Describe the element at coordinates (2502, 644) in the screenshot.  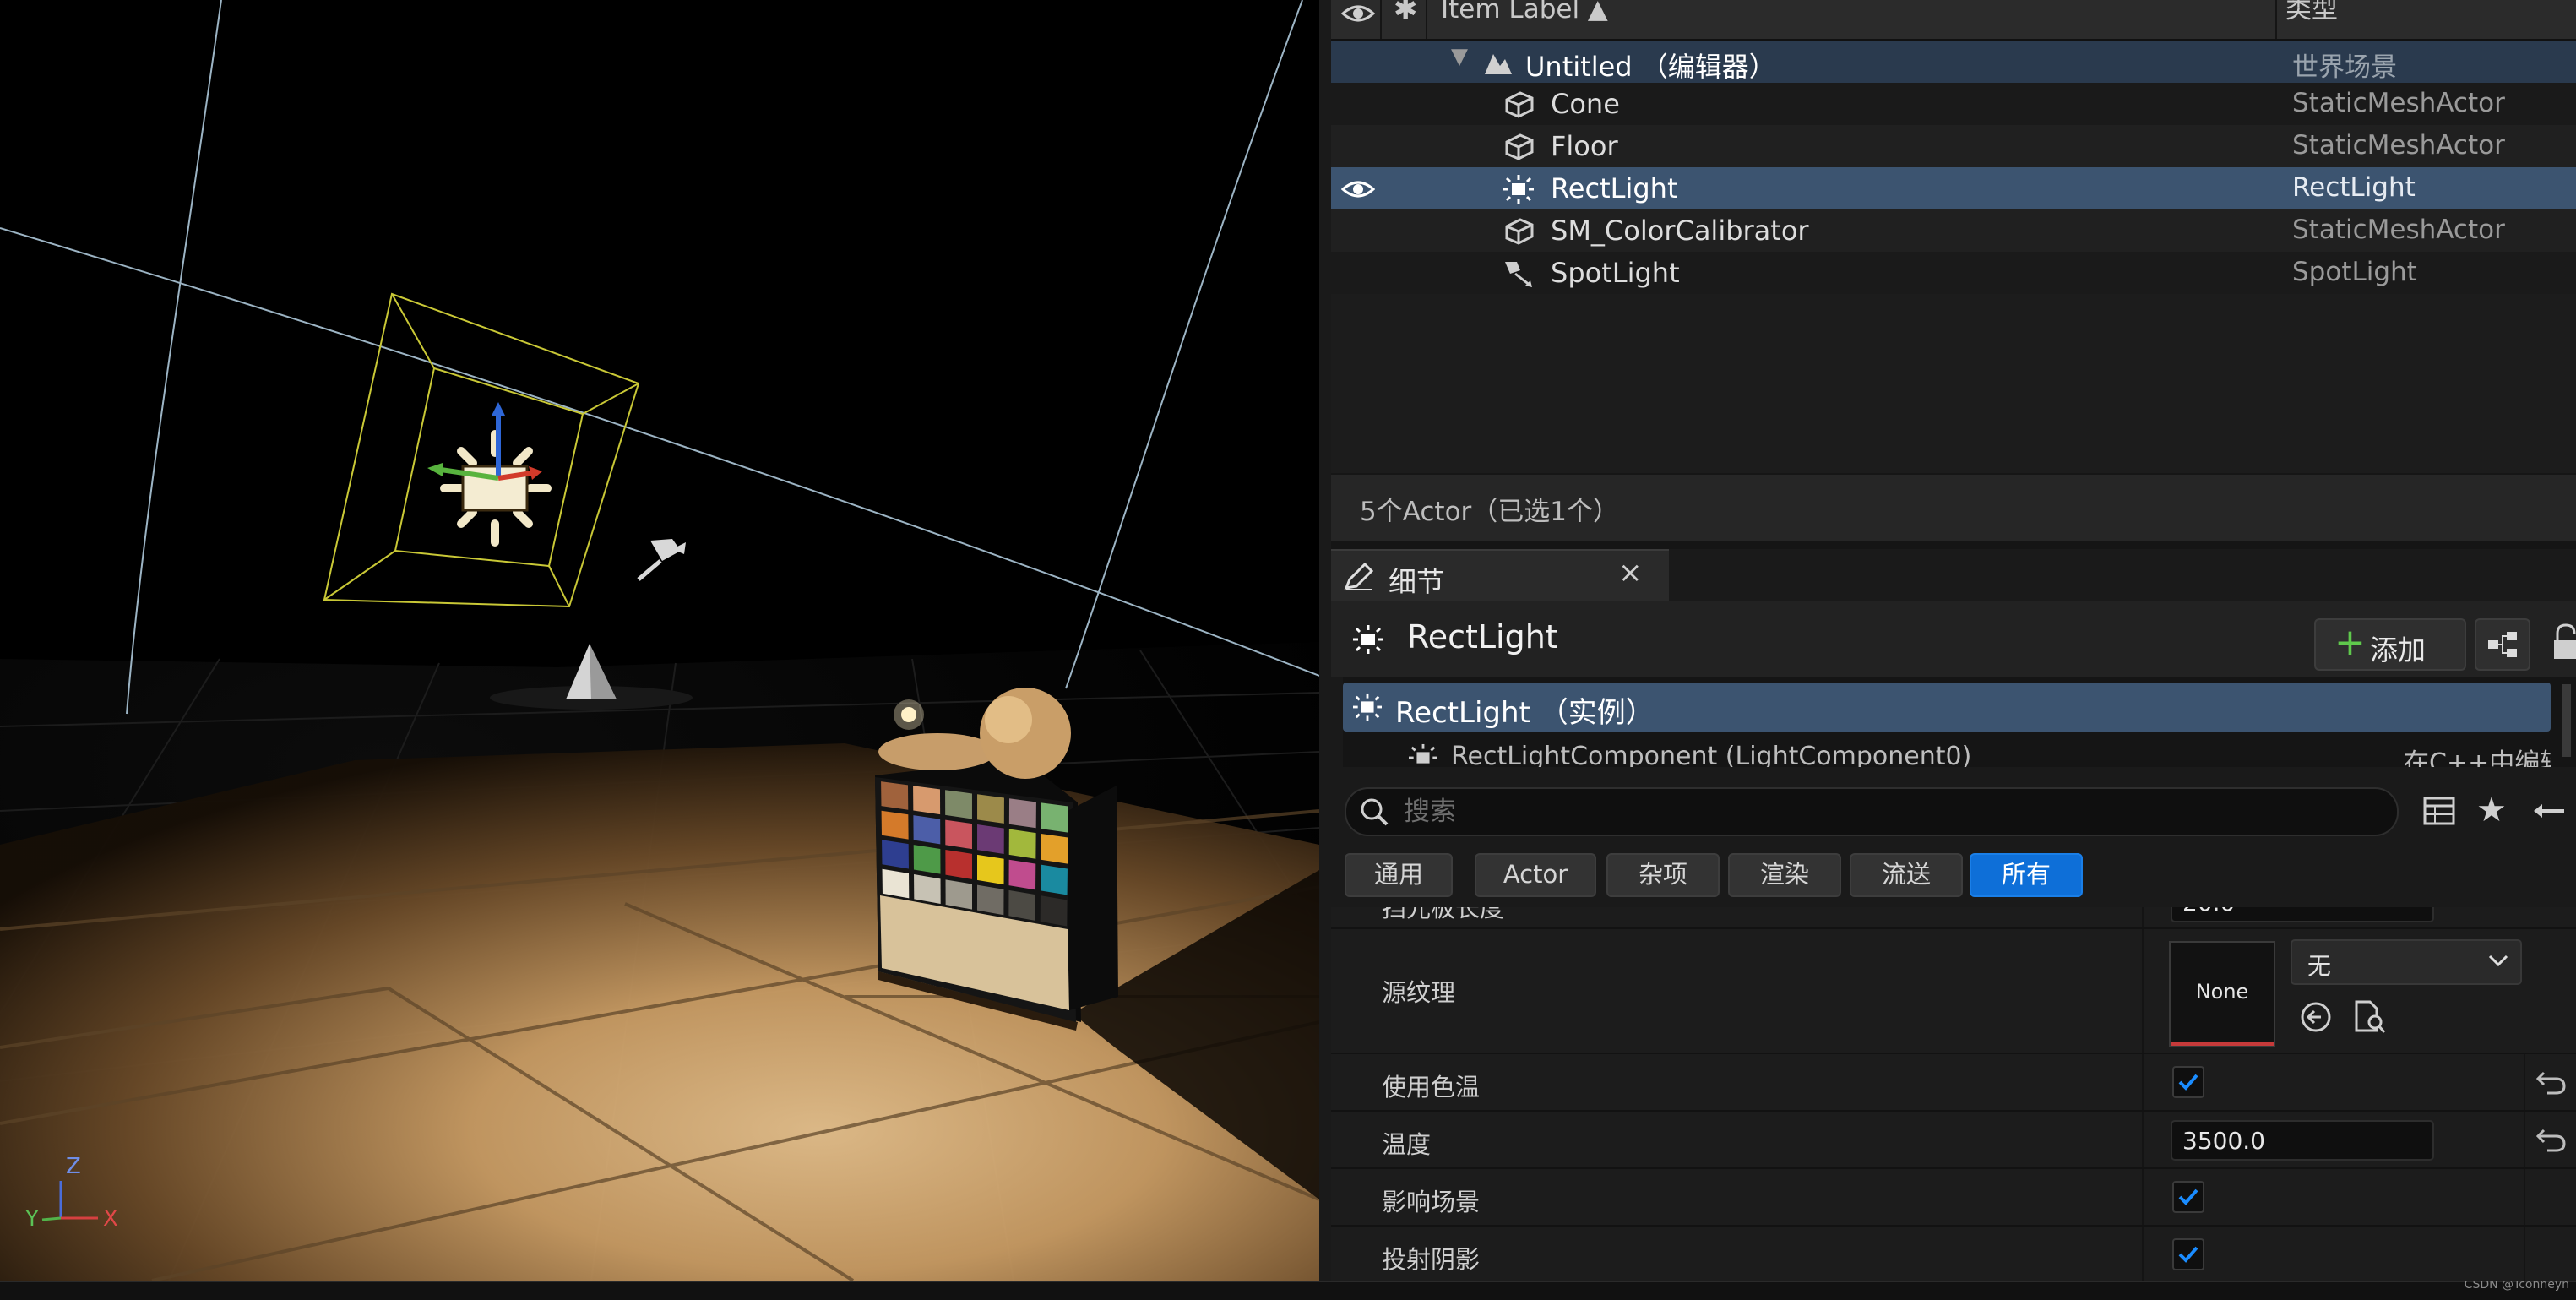
I see `blueprint-button` at that location.